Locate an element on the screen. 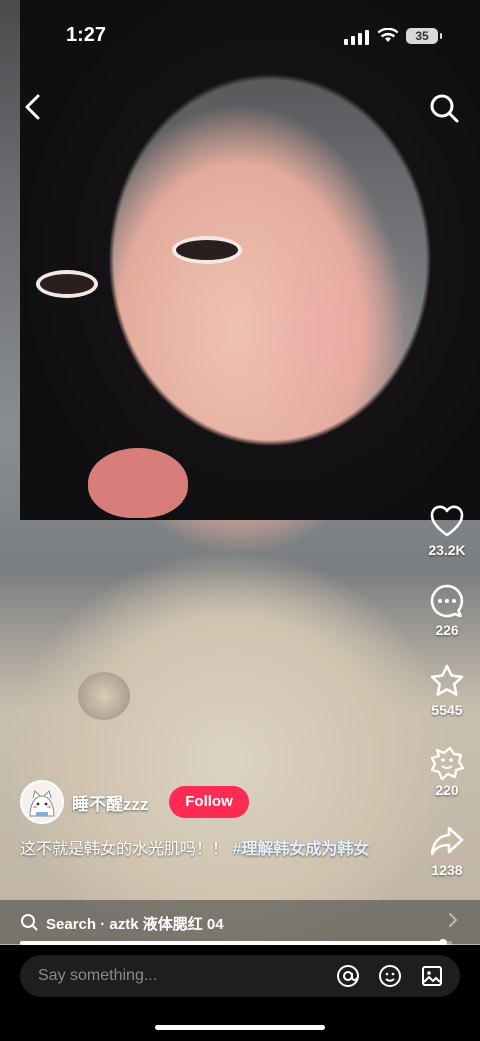 Image resolution: width=480 pixels, height=1041 pixels. author-username: 睡不醒zzz is located at coordinates (110, 802).